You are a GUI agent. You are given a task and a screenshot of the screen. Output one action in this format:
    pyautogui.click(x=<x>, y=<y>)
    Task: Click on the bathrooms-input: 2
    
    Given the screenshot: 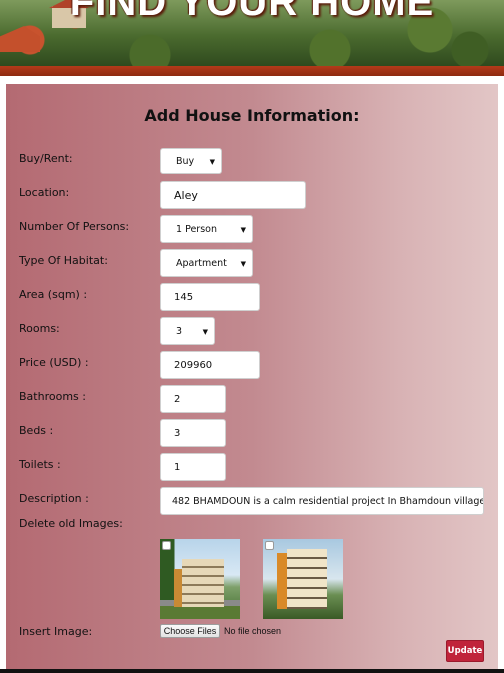 What is the action you would take?
    pyautogui.click(x=193, y=399)
    